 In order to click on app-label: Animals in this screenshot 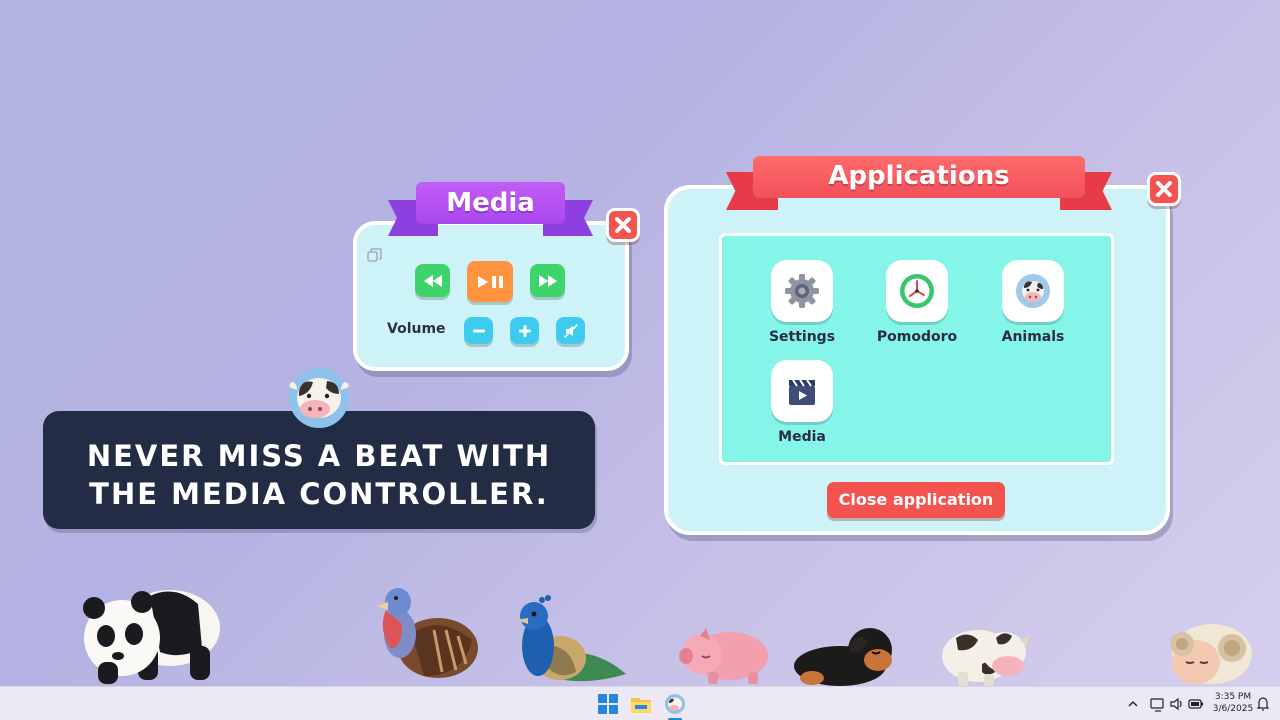, I will do `click(1033, 337)`.